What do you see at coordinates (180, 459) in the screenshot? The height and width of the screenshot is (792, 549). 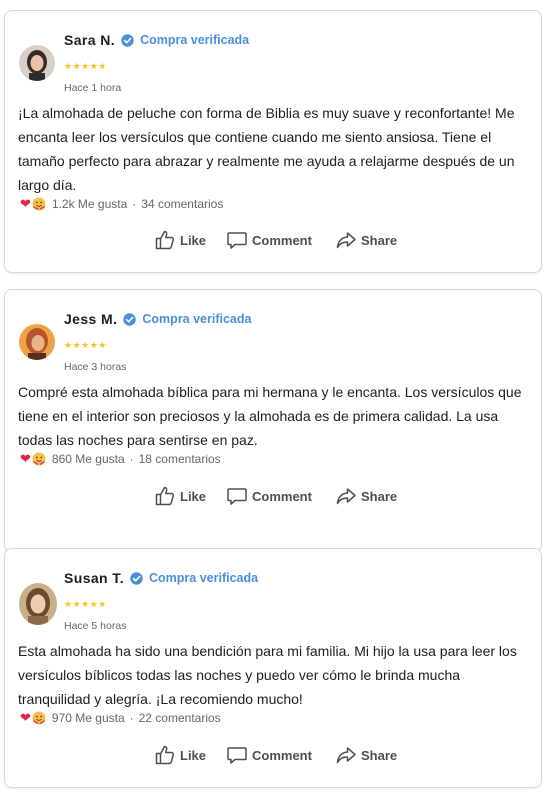 I see `comments-count: 18 comentarios` at bounding box center [180, 459].